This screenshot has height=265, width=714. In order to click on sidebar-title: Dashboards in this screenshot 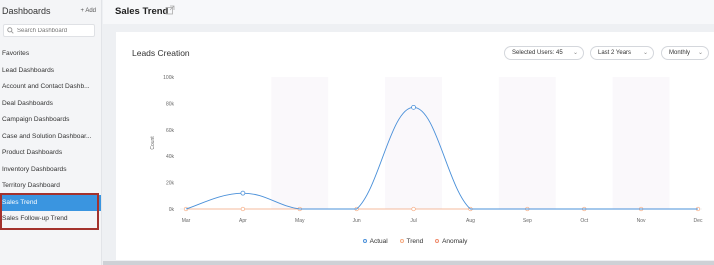, I will do `click(26, 11)`.